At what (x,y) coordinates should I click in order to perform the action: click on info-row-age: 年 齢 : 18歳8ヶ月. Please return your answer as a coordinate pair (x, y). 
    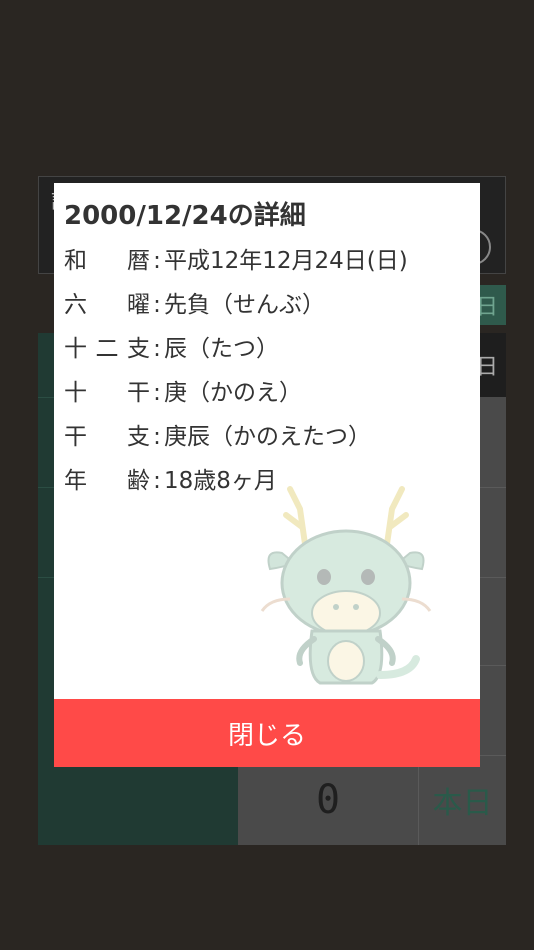
    Looking at the image, I should click on (170, 478).